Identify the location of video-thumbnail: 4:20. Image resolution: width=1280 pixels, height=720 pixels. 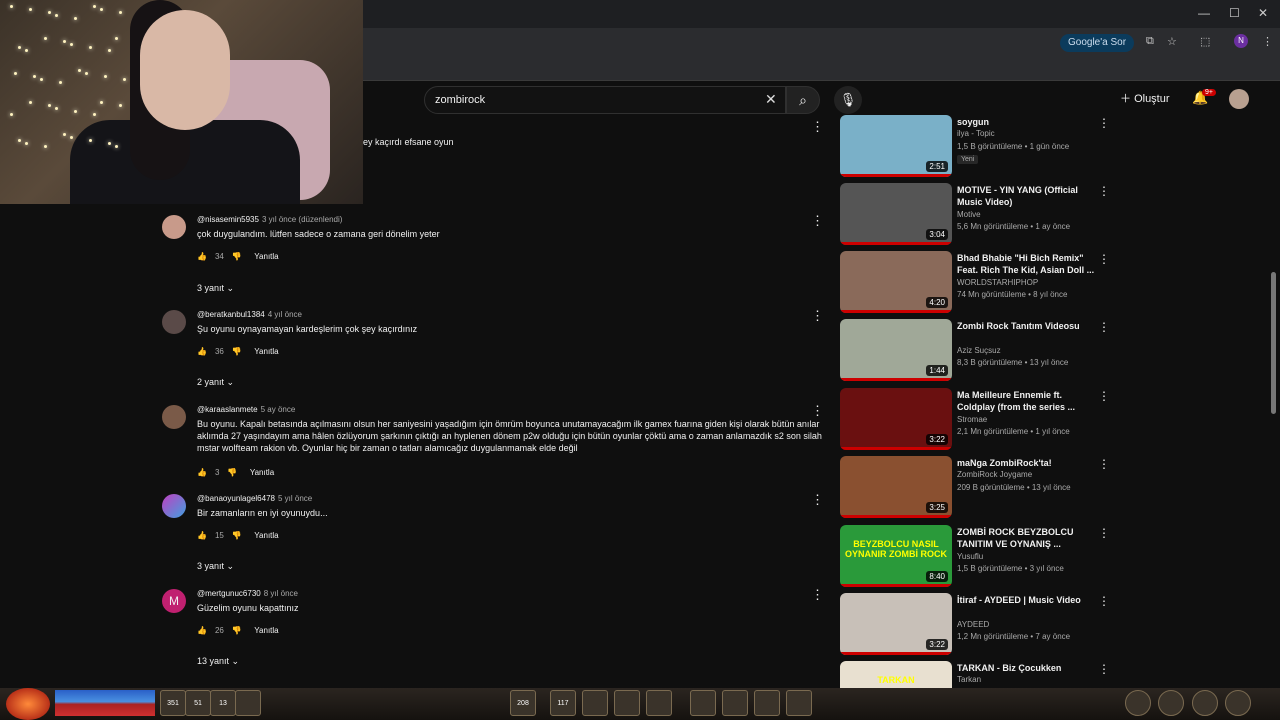
(896, 282).